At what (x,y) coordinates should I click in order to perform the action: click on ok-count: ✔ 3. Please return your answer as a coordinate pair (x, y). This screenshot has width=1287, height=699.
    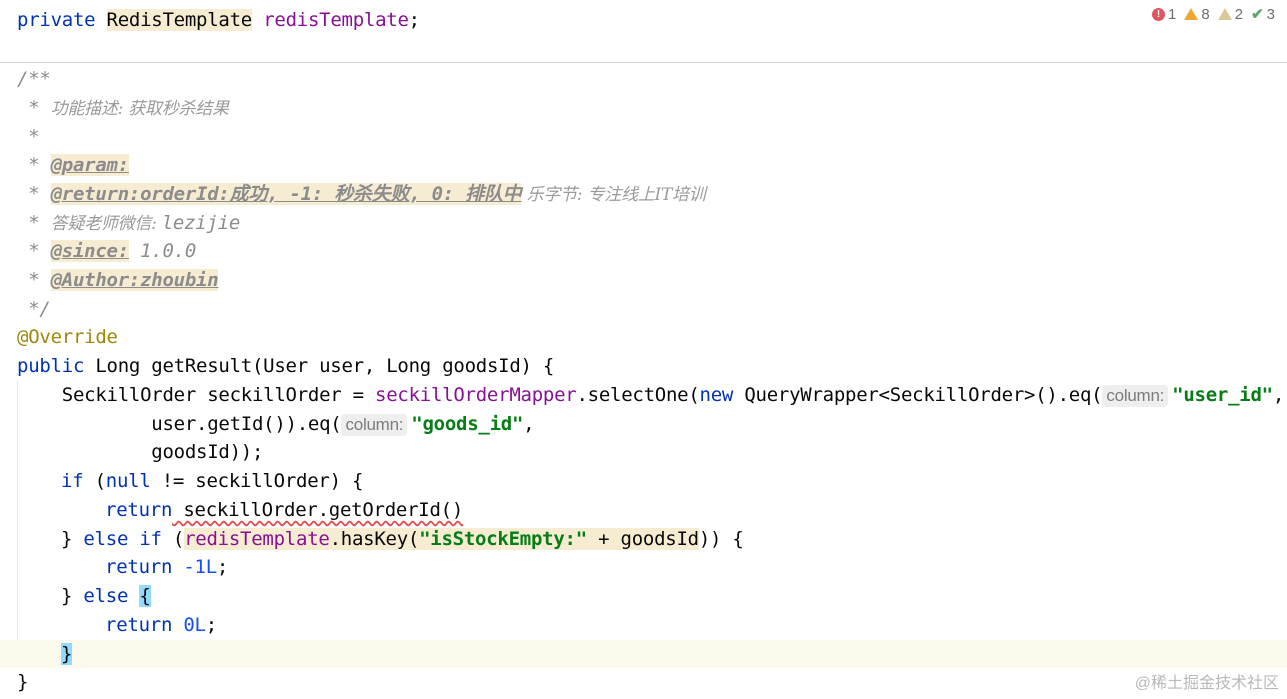
    Looking at the image, I should click on (1263, 14).